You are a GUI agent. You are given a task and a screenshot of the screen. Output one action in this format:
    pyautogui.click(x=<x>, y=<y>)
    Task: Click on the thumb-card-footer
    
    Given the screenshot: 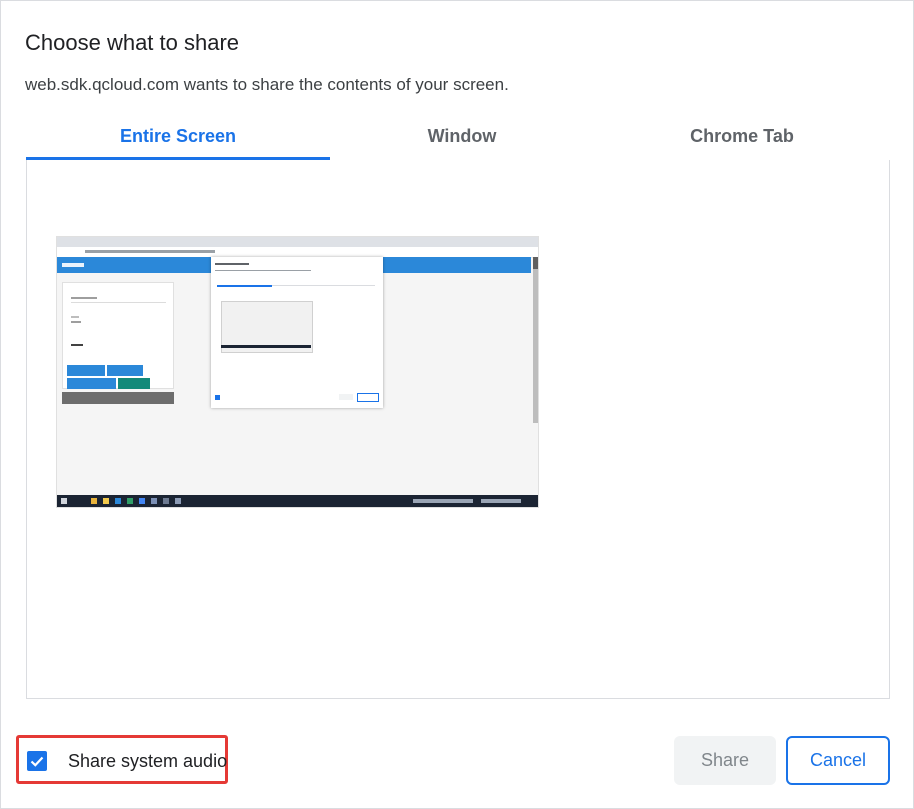 What is the action you would take?
    pyautogui.click(x=118, y=398)
    